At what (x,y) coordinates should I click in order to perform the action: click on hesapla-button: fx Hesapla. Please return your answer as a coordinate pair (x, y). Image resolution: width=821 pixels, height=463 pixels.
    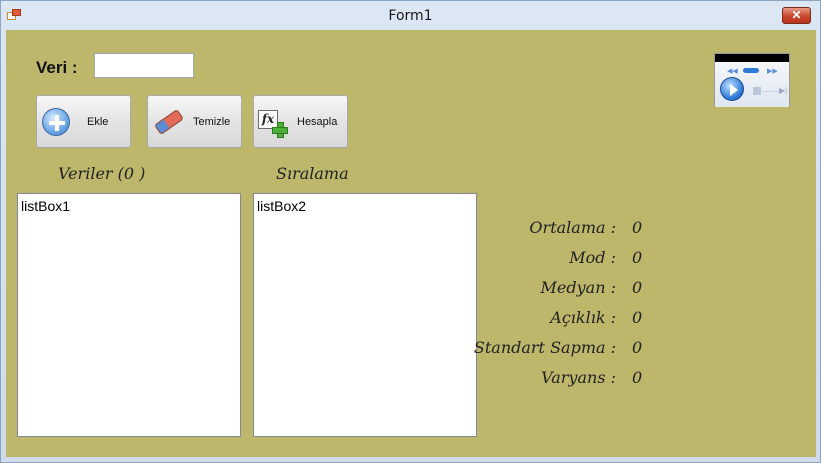
    Looking at the image, I should click on (300, 121).